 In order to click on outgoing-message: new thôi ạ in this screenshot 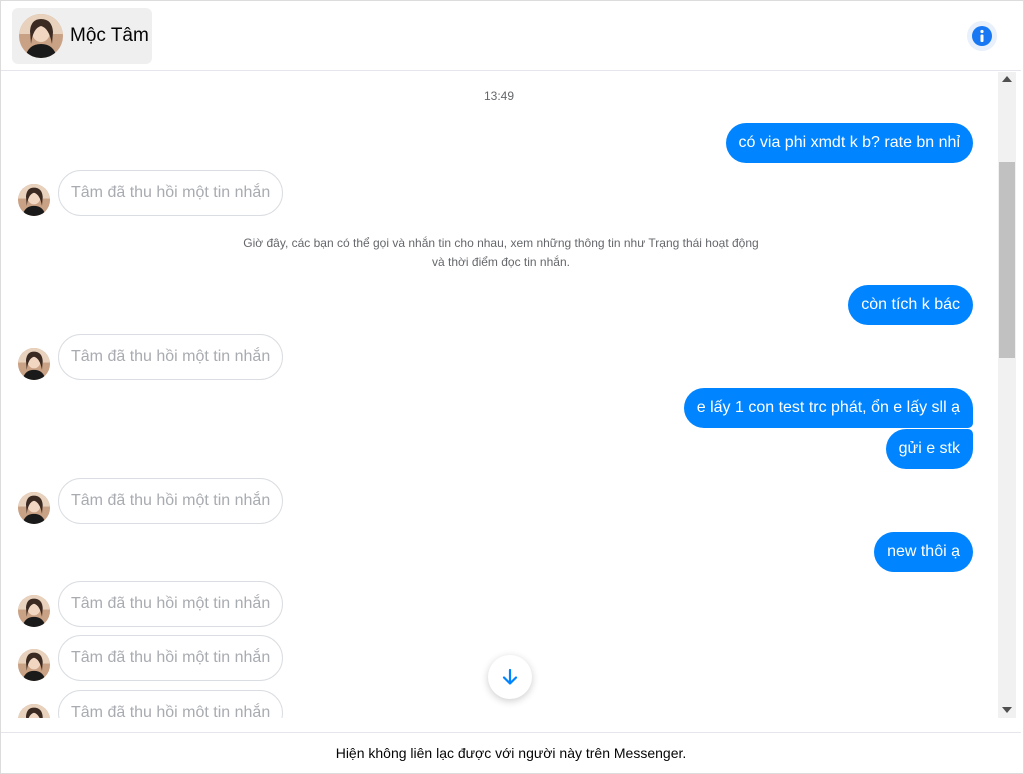, I will do `click(923, 552)`.